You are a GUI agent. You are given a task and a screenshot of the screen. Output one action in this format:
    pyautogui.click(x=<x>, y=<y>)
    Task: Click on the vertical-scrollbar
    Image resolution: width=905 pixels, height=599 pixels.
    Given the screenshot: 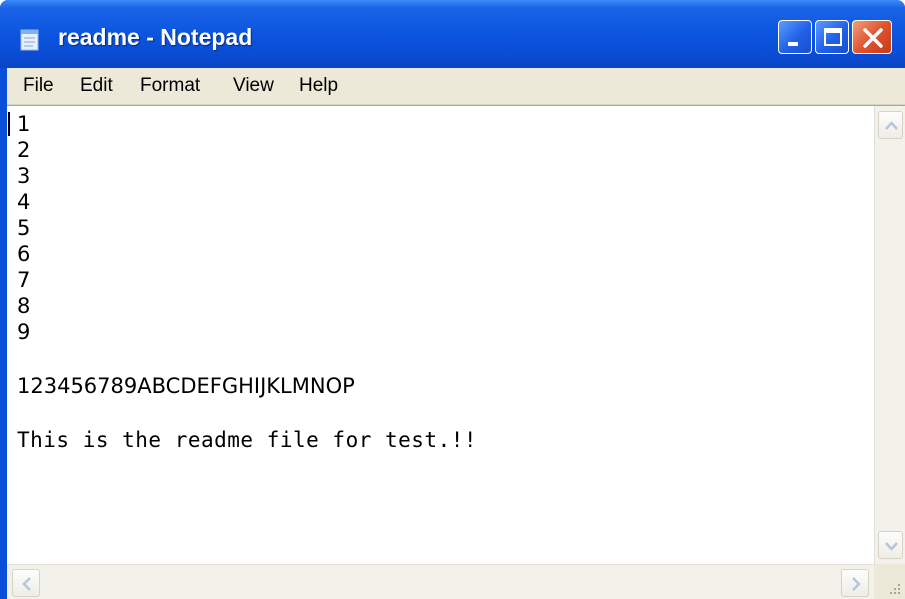 What is the action you would take?
    pyautogui.click(x=889, y=335)
    